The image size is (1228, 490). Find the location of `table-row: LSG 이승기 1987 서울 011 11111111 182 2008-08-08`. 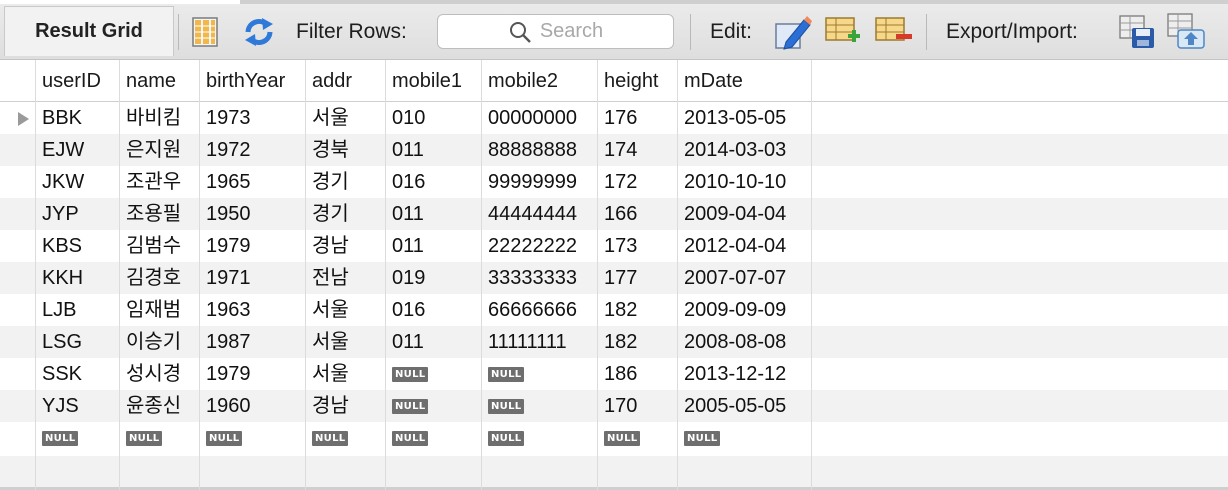

table-row: LSG 이승기 1987 서울 011 11111111 182 2008-08-08 is located at coordinates (614, 342).